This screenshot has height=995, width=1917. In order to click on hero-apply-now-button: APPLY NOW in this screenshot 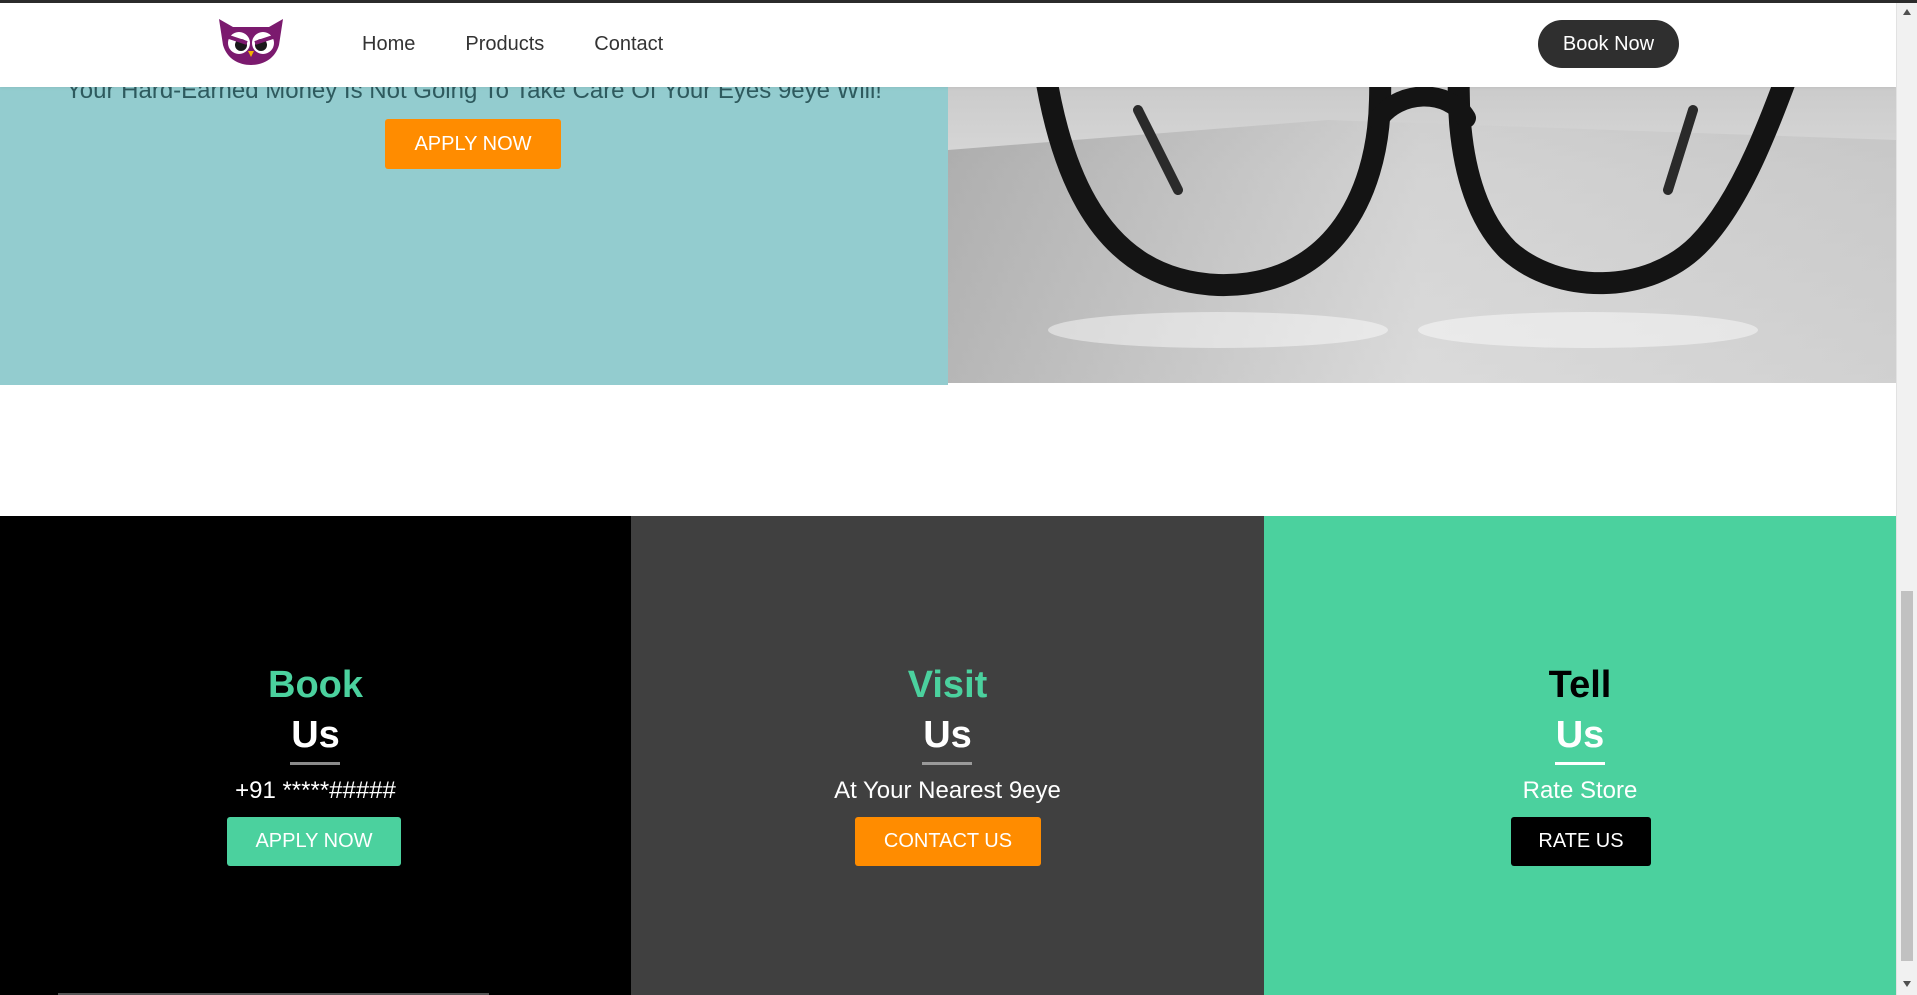, I will do `click(473, 144)`.